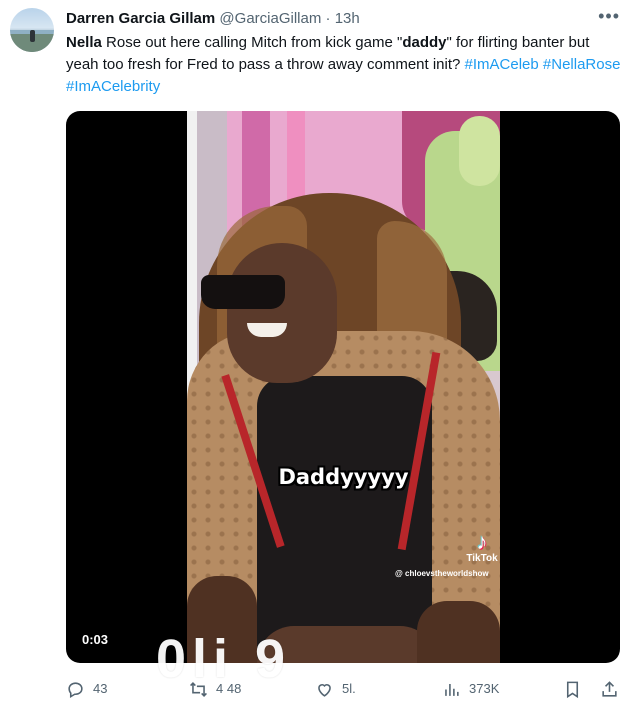 This screenshot has height=705, width=634. What do you see at coordinates (215, 689) in the screenshot?
I see `retweet-button: 4 48` at bounding box center [215, 689].